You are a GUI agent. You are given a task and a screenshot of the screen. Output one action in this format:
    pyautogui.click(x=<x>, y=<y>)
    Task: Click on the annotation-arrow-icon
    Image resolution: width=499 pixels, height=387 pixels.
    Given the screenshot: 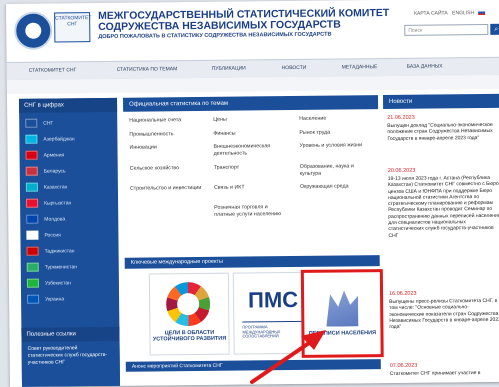 What is the action you would take?
    pyautogui.click(x=288, y=357)
    